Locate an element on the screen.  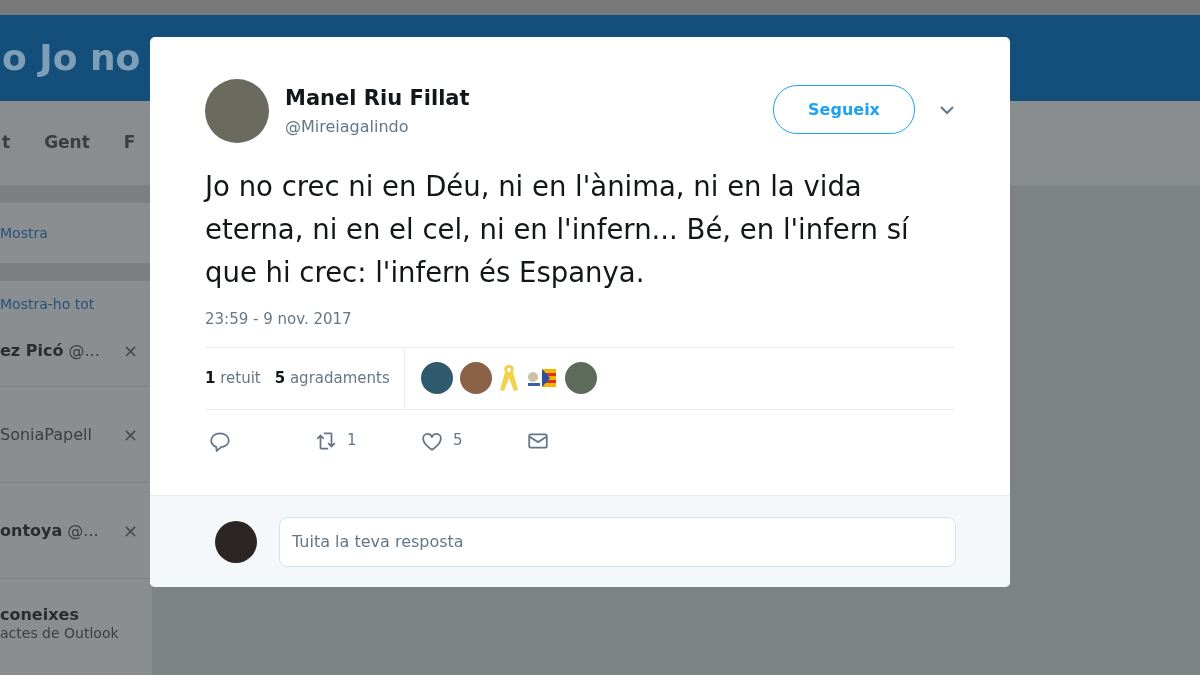
action-count: 5 is located at coordinates (458, 441).